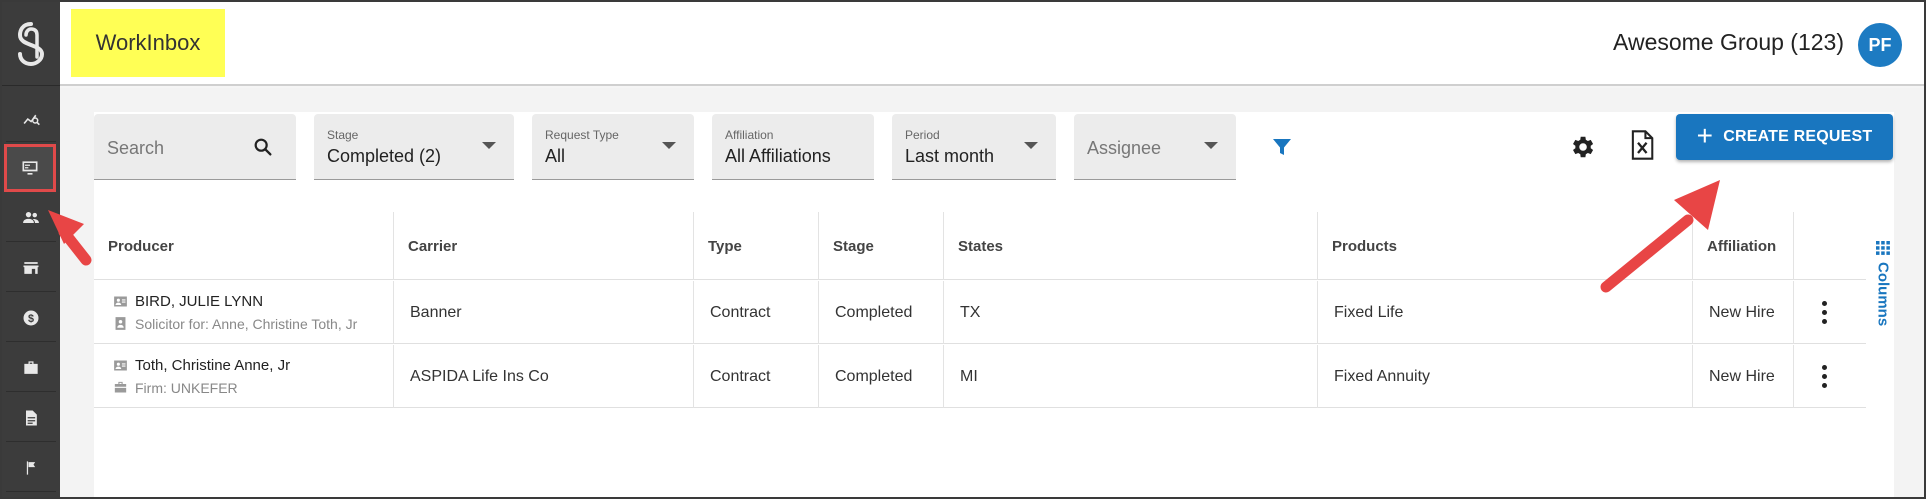 This screenshot has width=1926, height=499. I want to click on dollar-icon: $, so click(31, 317).